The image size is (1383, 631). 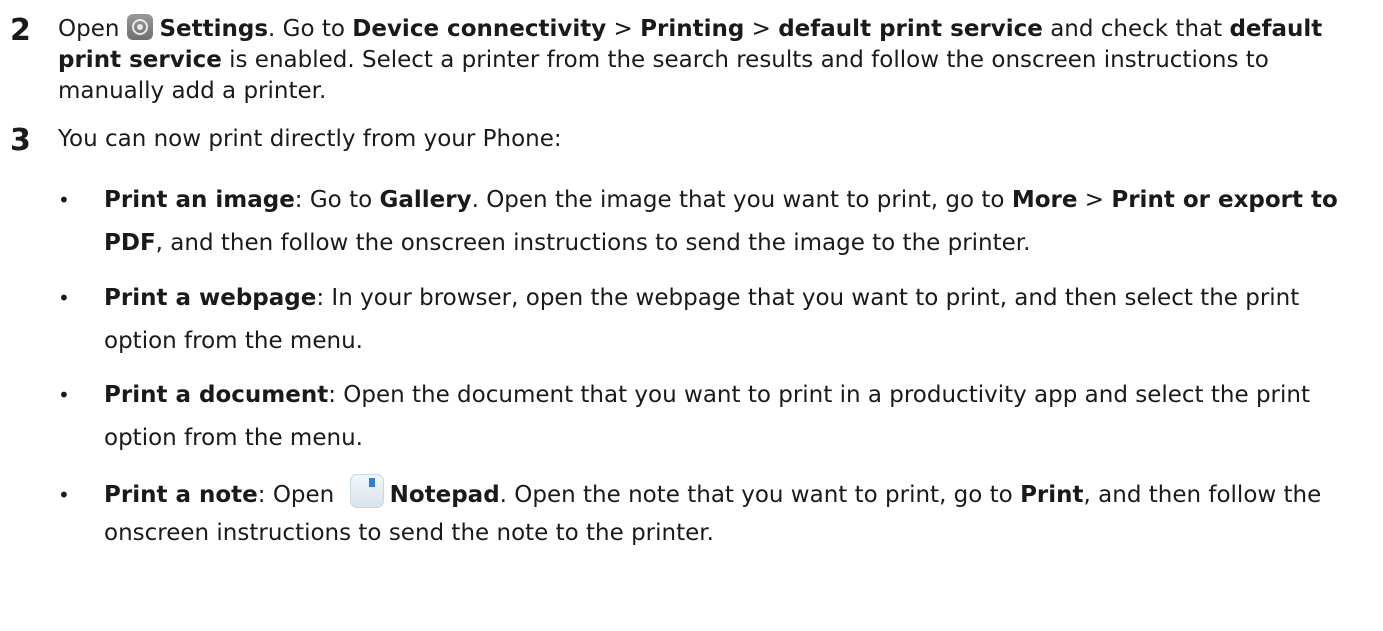 What do you see at coordinates (310, 29) in the screenshot?
I see `step-text: . Go to` at bounding box center [310, 29].